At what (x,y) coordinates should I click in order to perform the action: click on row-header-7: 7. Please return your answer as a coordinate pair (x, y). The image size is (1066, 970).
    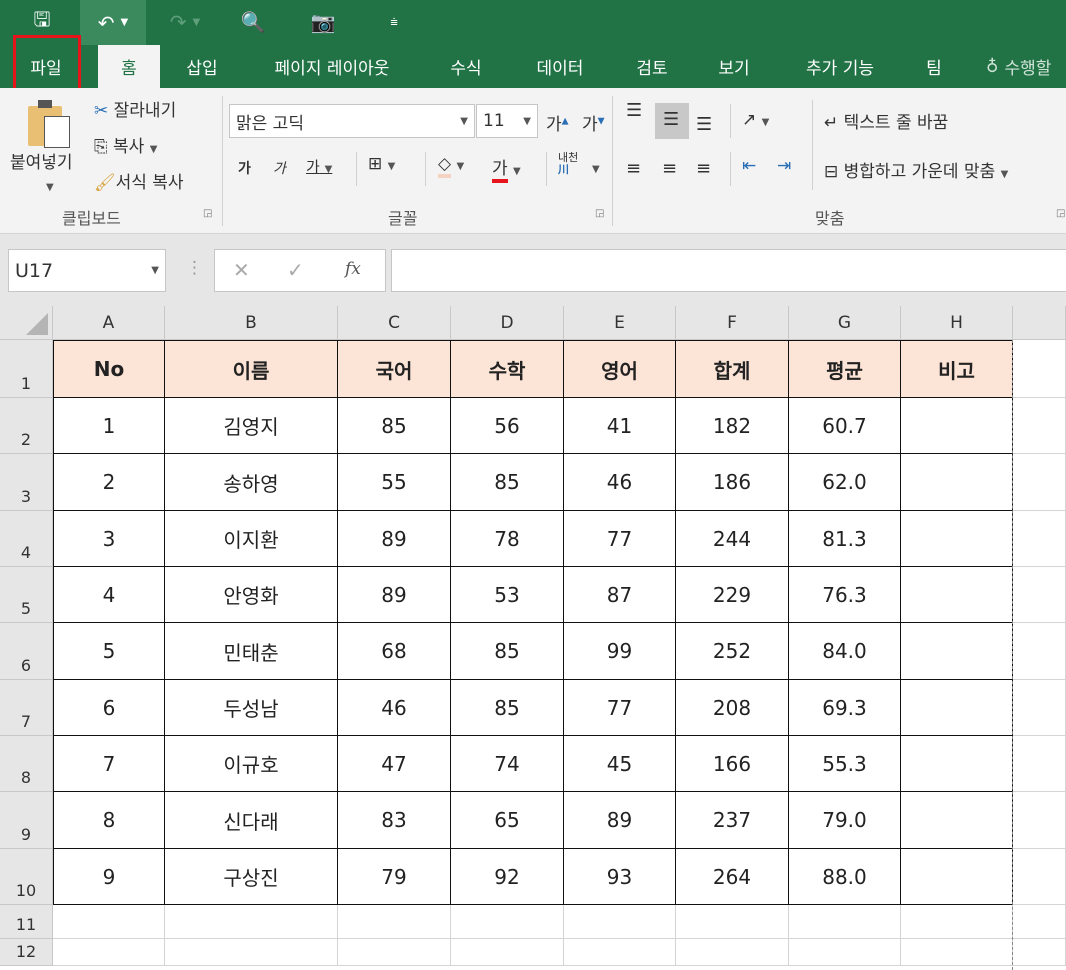
    Looking at the image, I should click on (26, 708).